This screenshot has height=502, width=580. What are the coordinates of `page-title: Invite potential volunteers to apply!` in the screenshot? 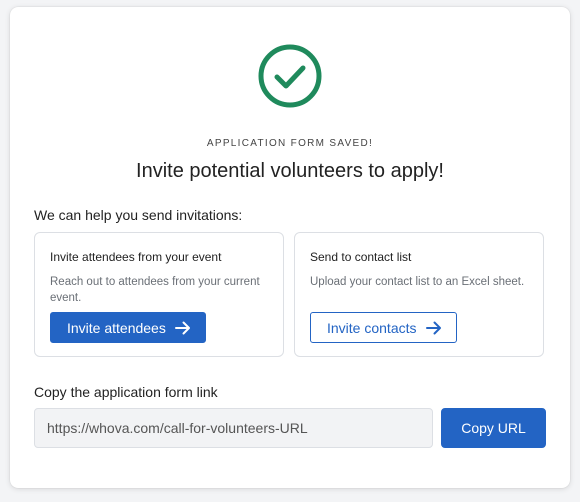 It's located at (290, 171).